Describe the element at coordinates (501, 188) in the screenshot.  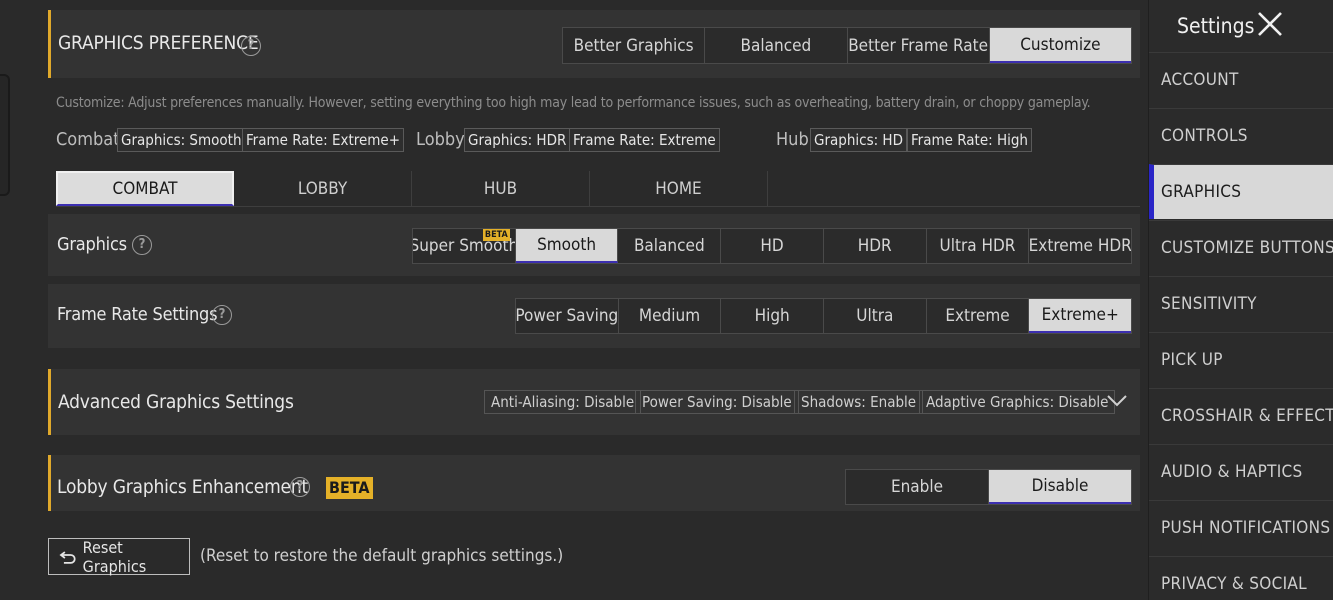
I see `tab-hub: HUB` at that location.